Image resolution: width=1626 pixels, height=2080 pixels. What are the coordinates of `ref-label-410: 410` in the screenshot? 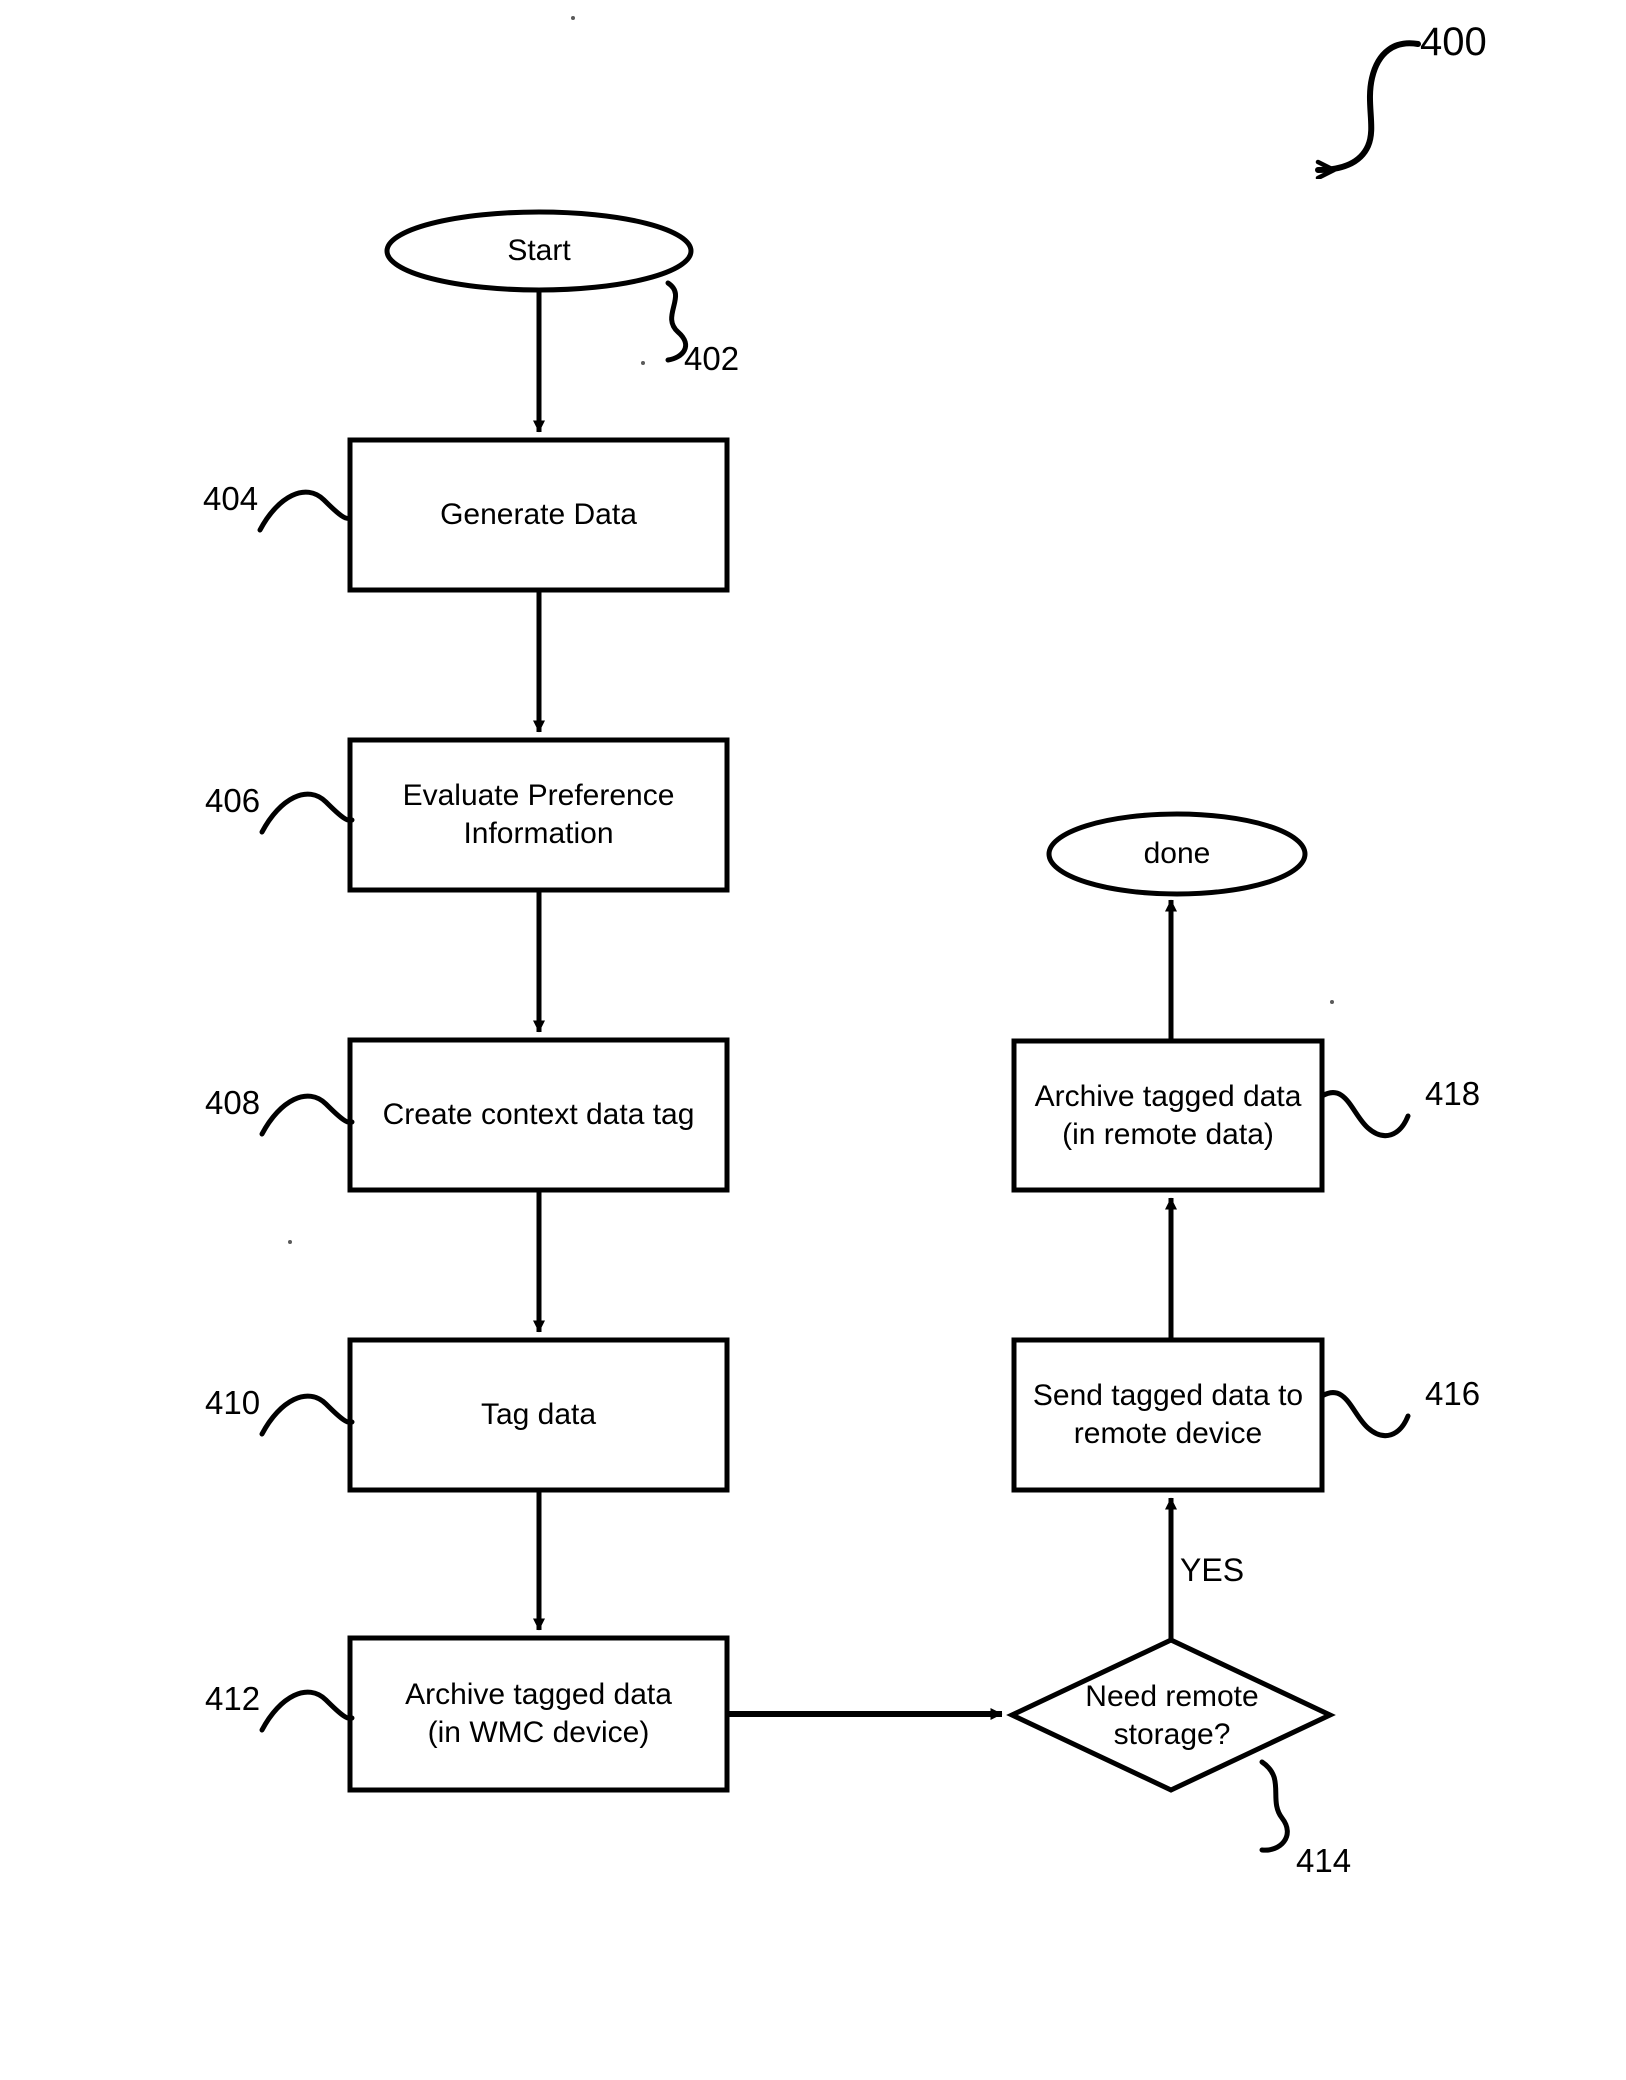 It's located at (233, 1402).